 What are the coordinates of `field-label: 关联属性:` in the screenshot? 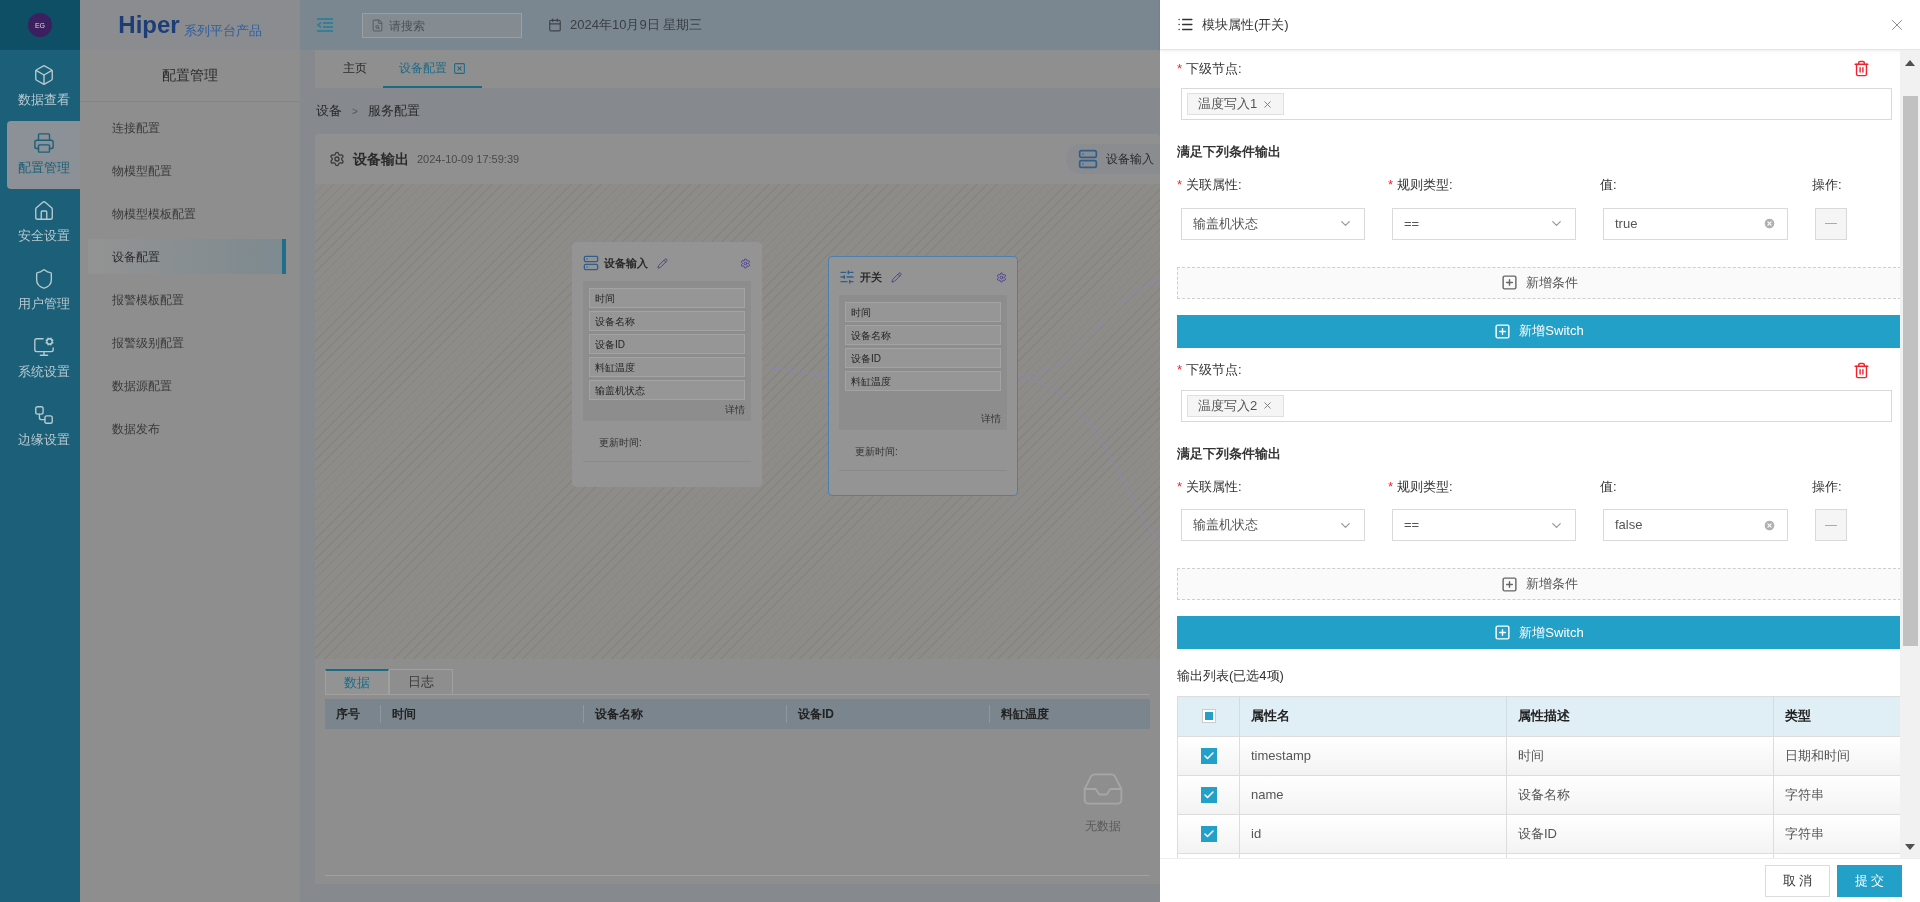 It's located at (1214, 486).